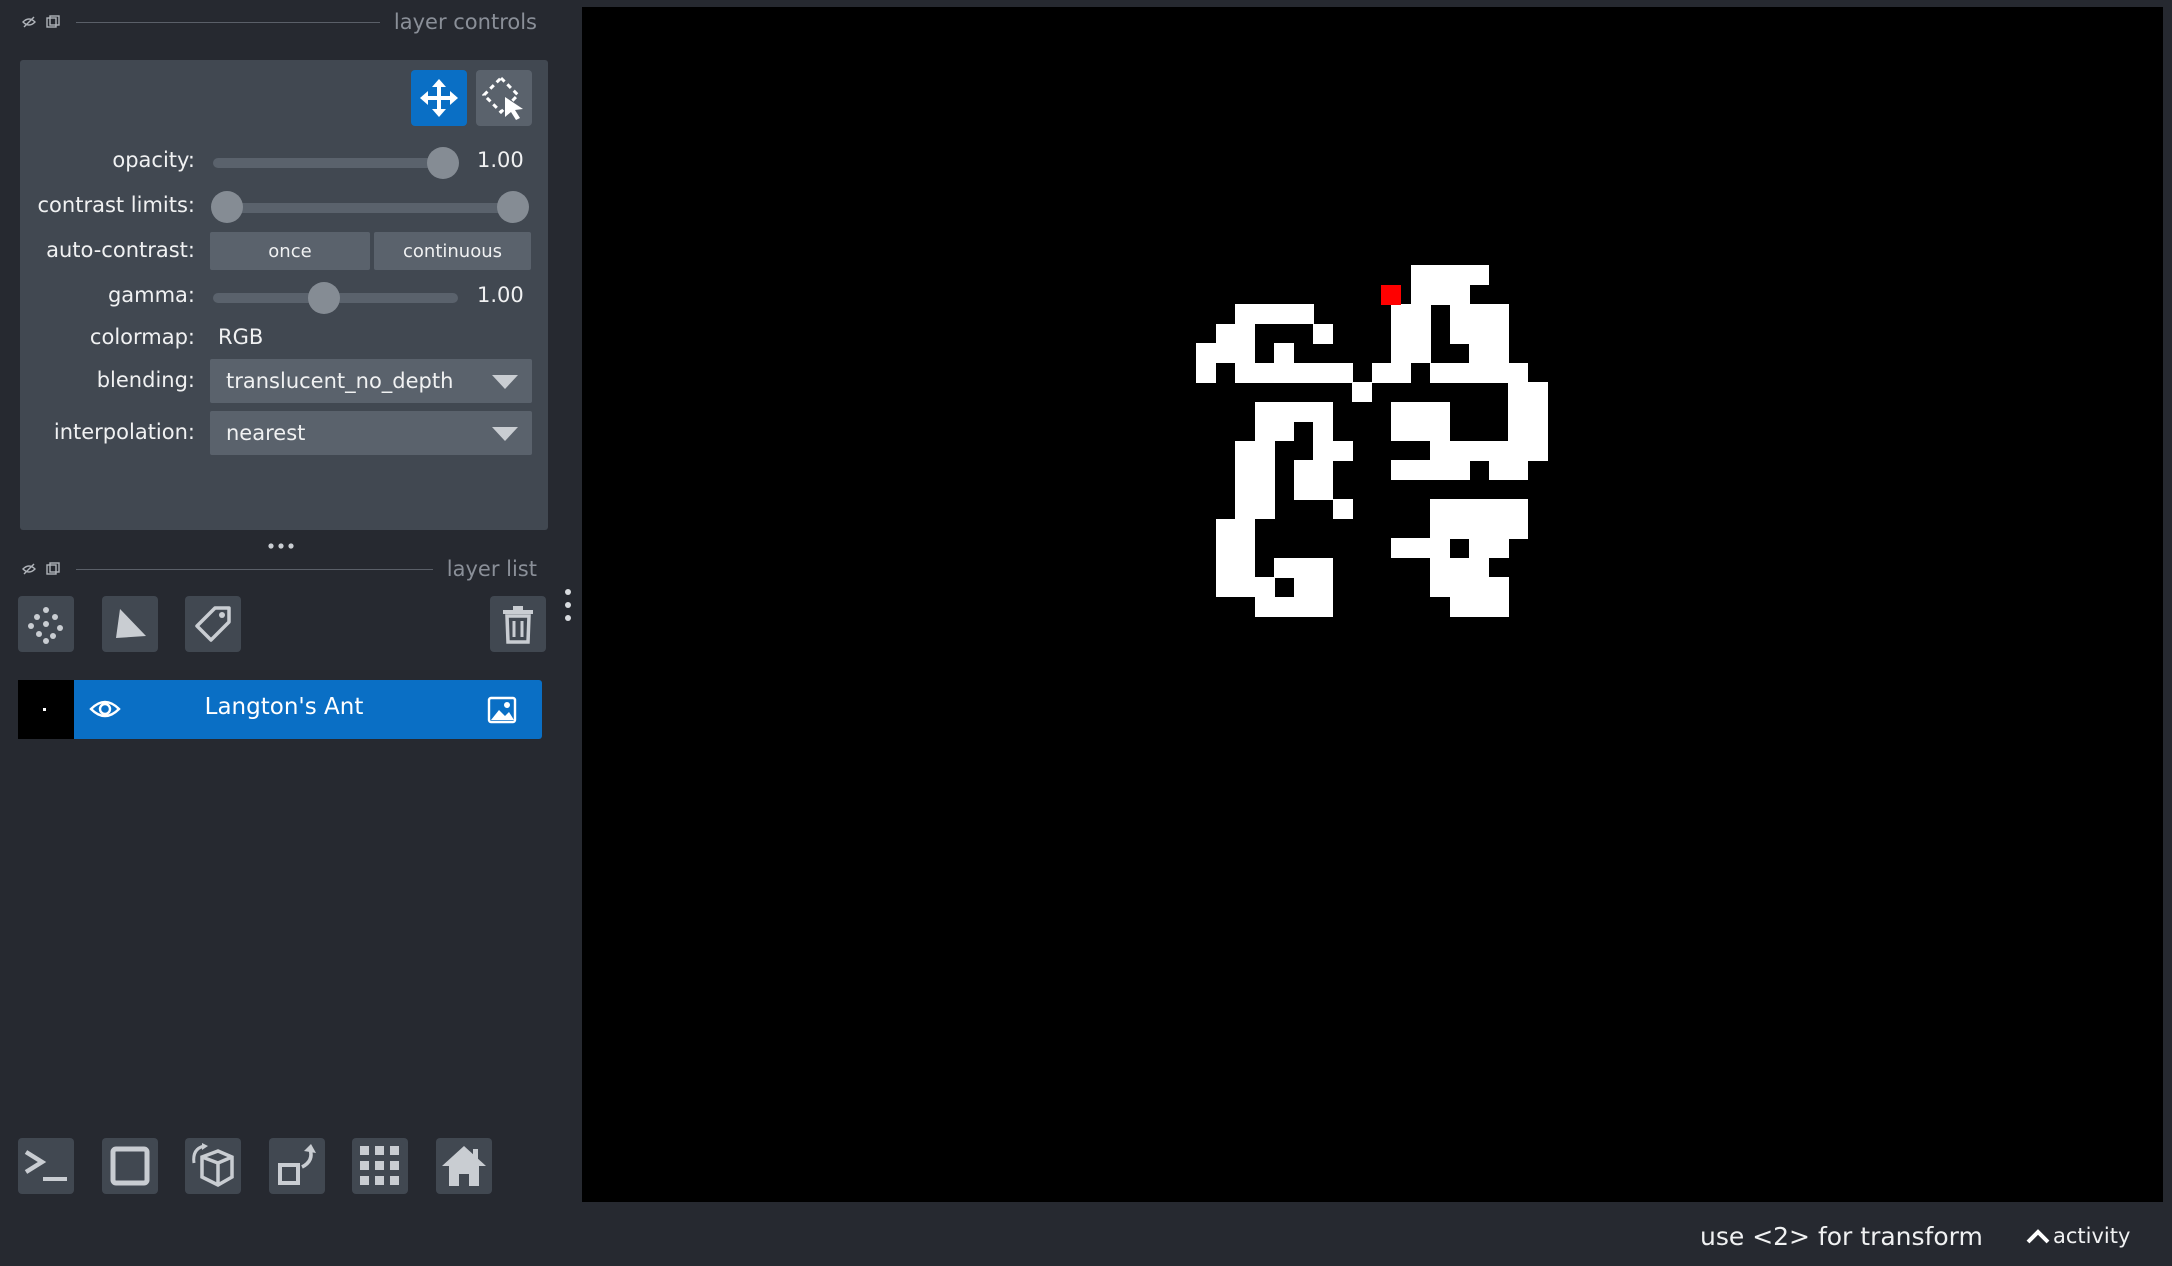 The height and width of the screenshot is (1266, 2172). I want to click on more-options-icon, so click(568, 605).